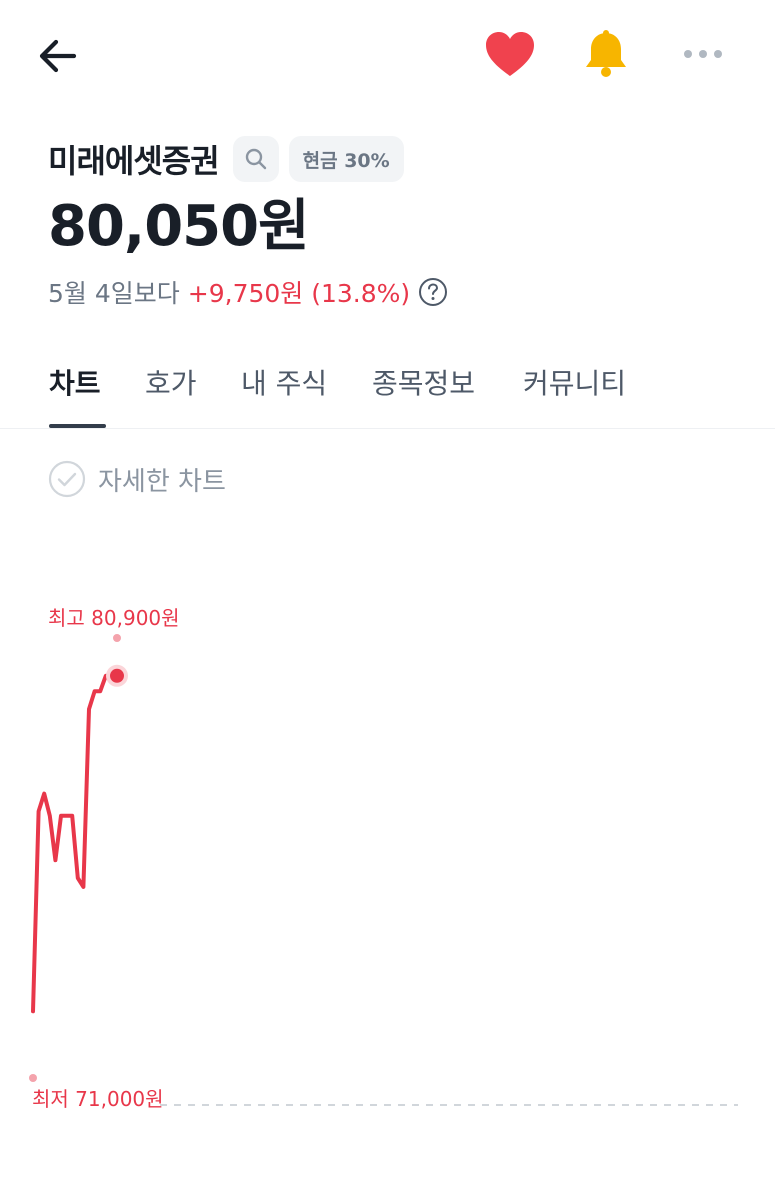 The image size is (775, 1200). What do you see at coordinates (114, 618) in the screenshot?
I see `high-price-label: 최고 80,900원` at bounding box center [114, 618].